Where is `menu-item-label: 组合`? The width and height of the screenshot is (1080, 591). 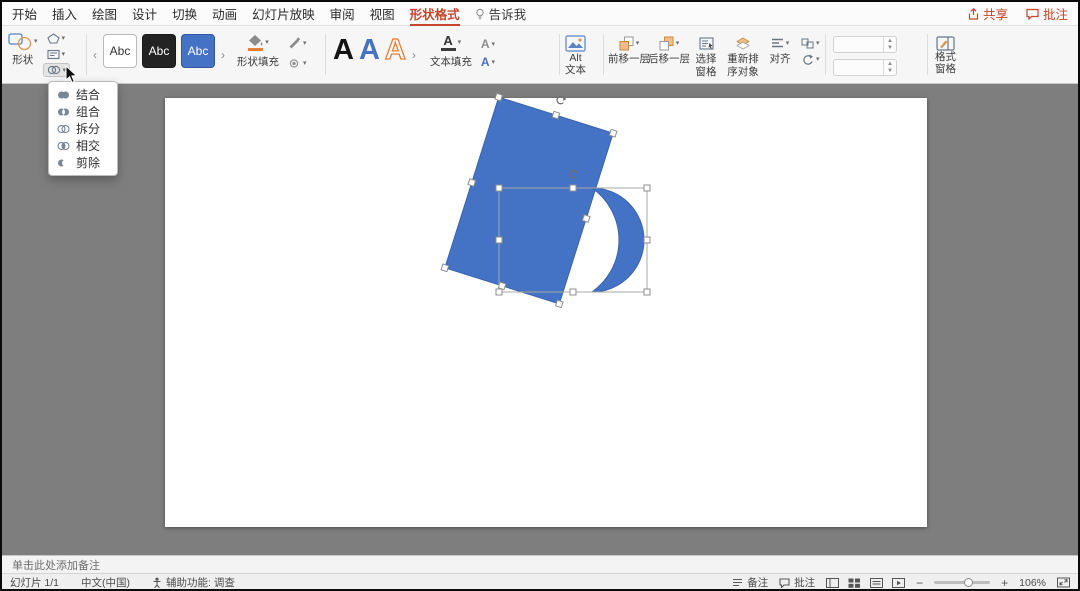
menu-item-label: 组合 is located at coordinates (88, 112).